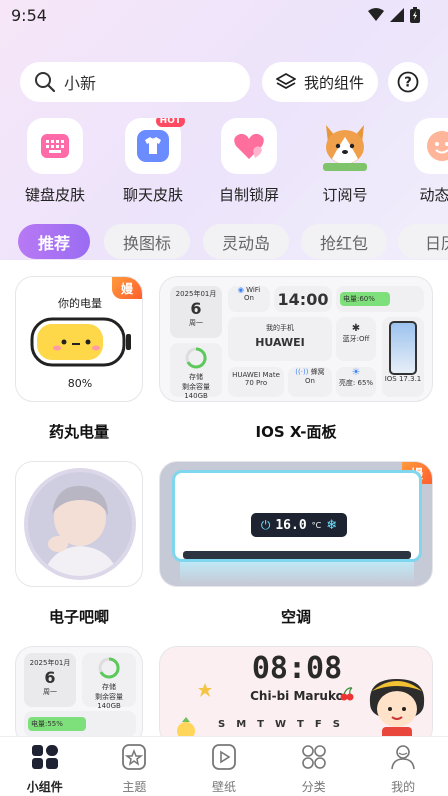 Image resolution: width=448 pixels, height=796 pixels. I want to click on tag-recommended: 推荐, so click(54, 241).